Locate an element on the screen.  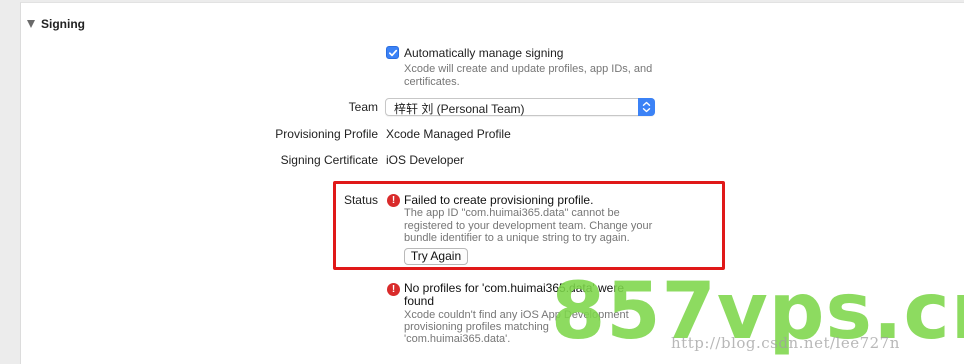
team-popup: 梓轩 刘 (Personal Team) is located at coordinates (520, 107).